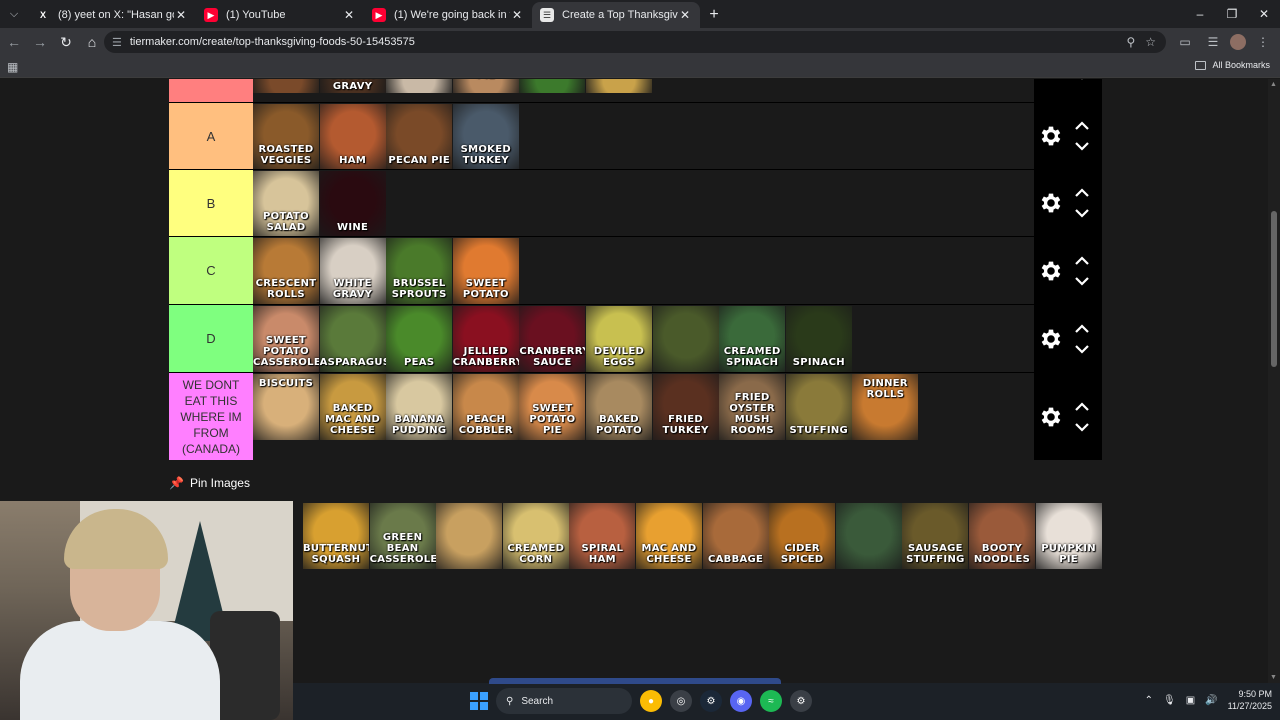 Image resolution: width=1280 pixels, height=720 pixels. What do you see at coordinates (485, 137) in the screenshot?
I see `food-image-tile: SMOKED TURKEY` at bounding box center [485, 137].